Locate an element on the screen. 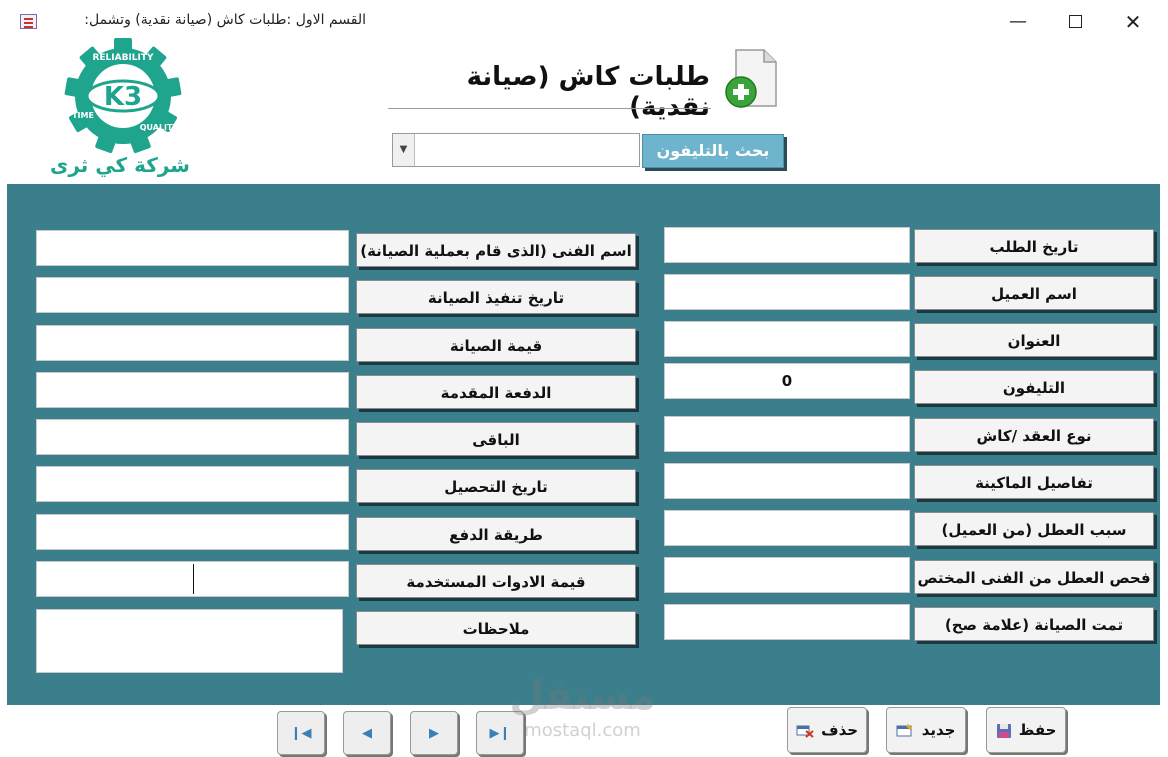 The width and height of the screenshot is (1168, 757). label-down-payment: الدفعة المقدمة is located at coordinates (496, 392).